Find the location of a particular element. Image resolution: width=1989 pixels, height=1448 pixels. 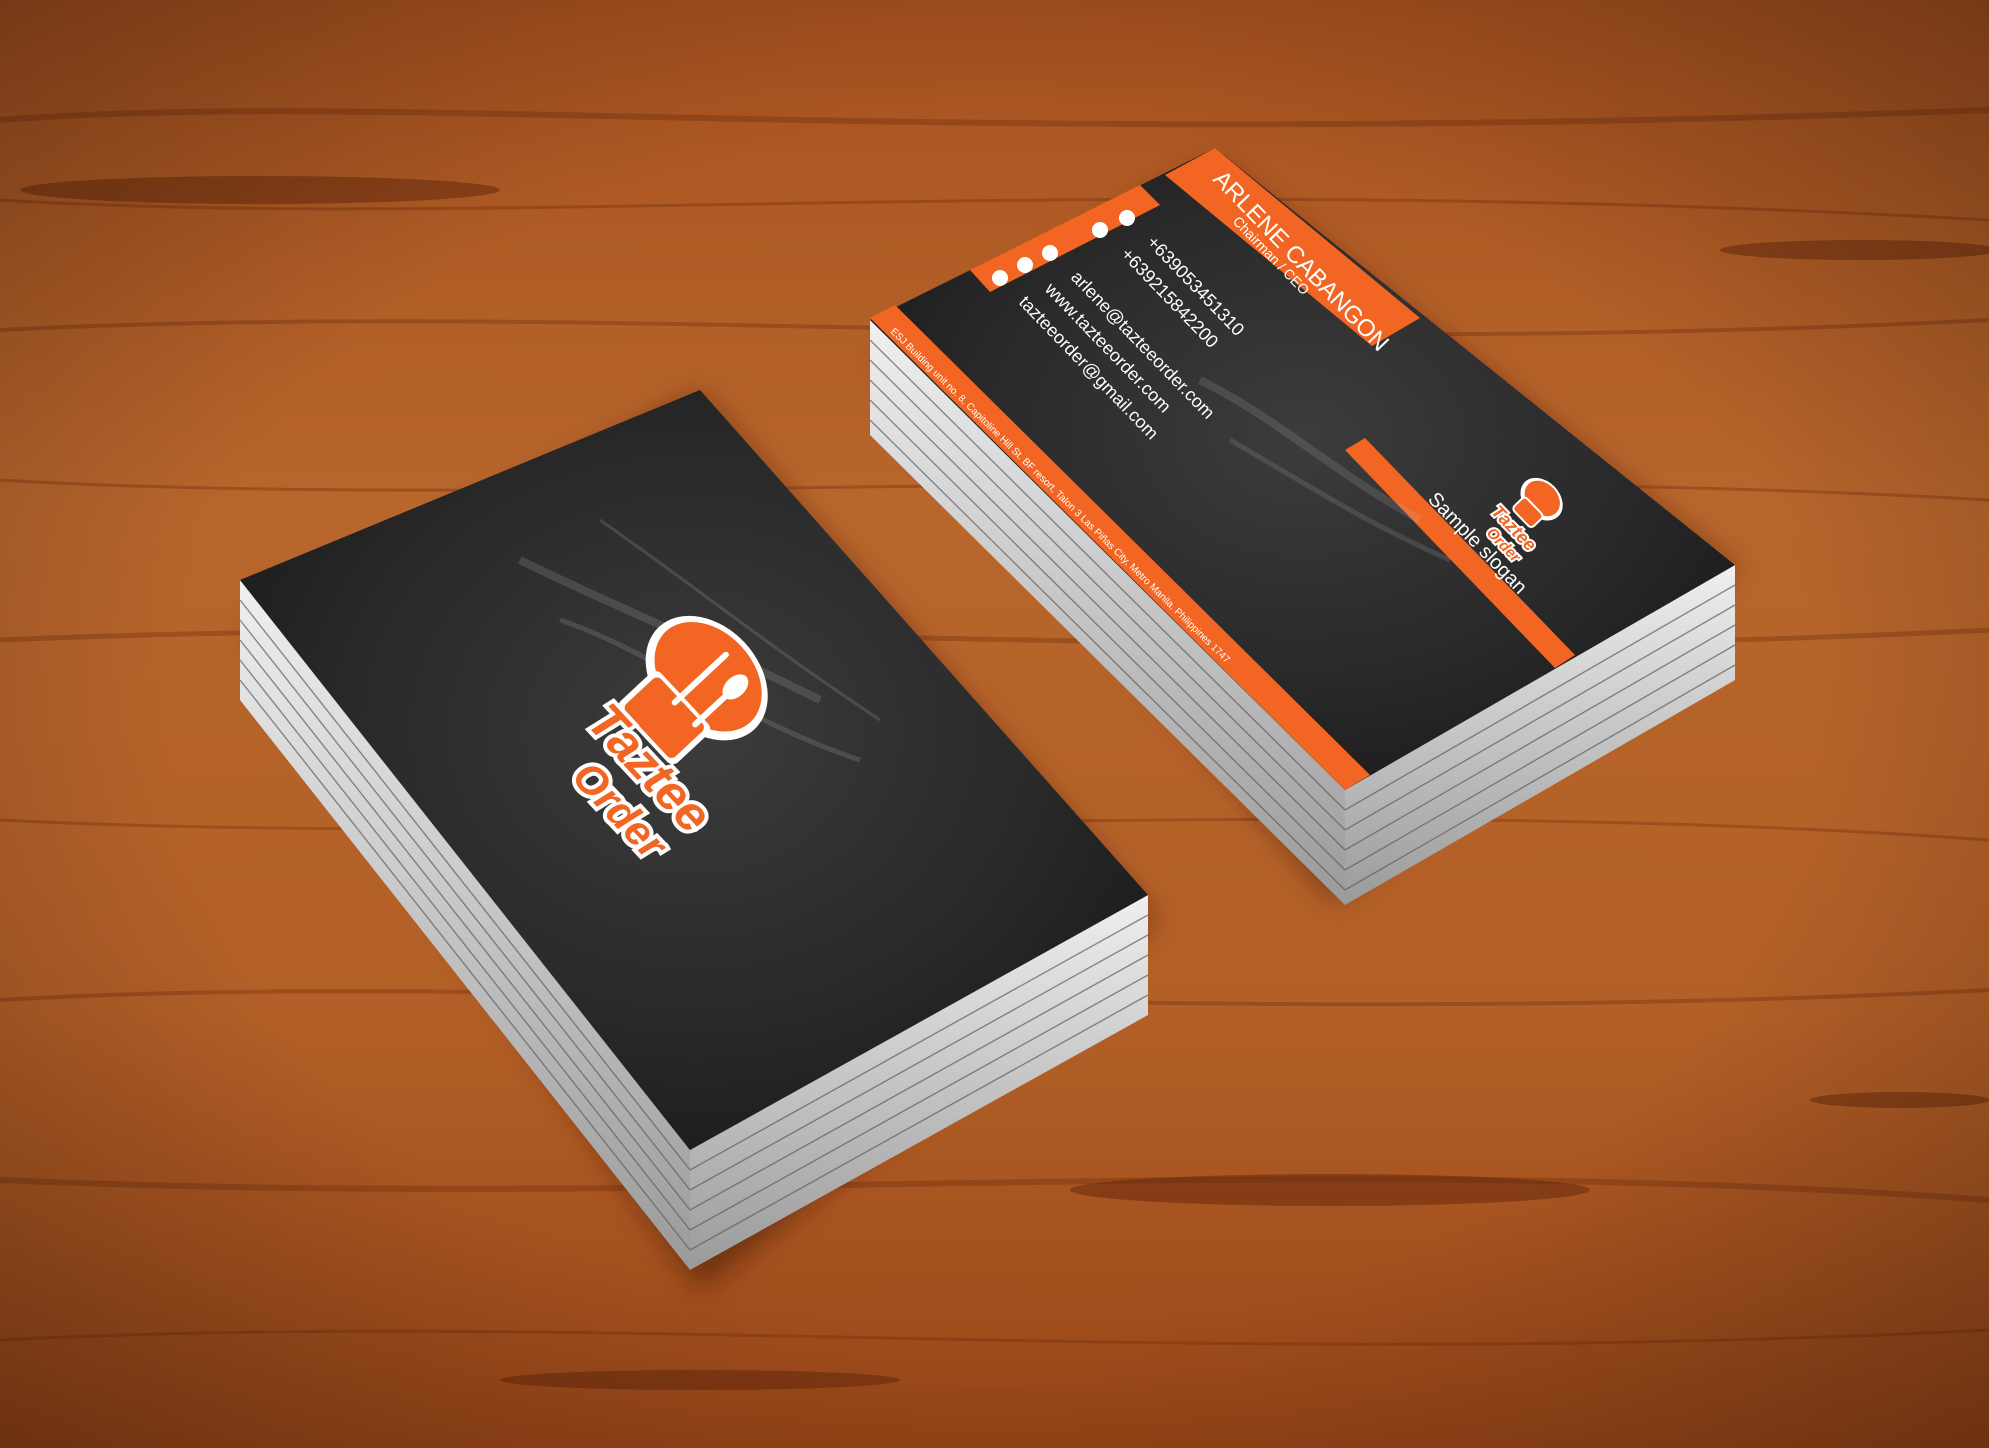

phone-icon is located at coordinates (1127, 218).